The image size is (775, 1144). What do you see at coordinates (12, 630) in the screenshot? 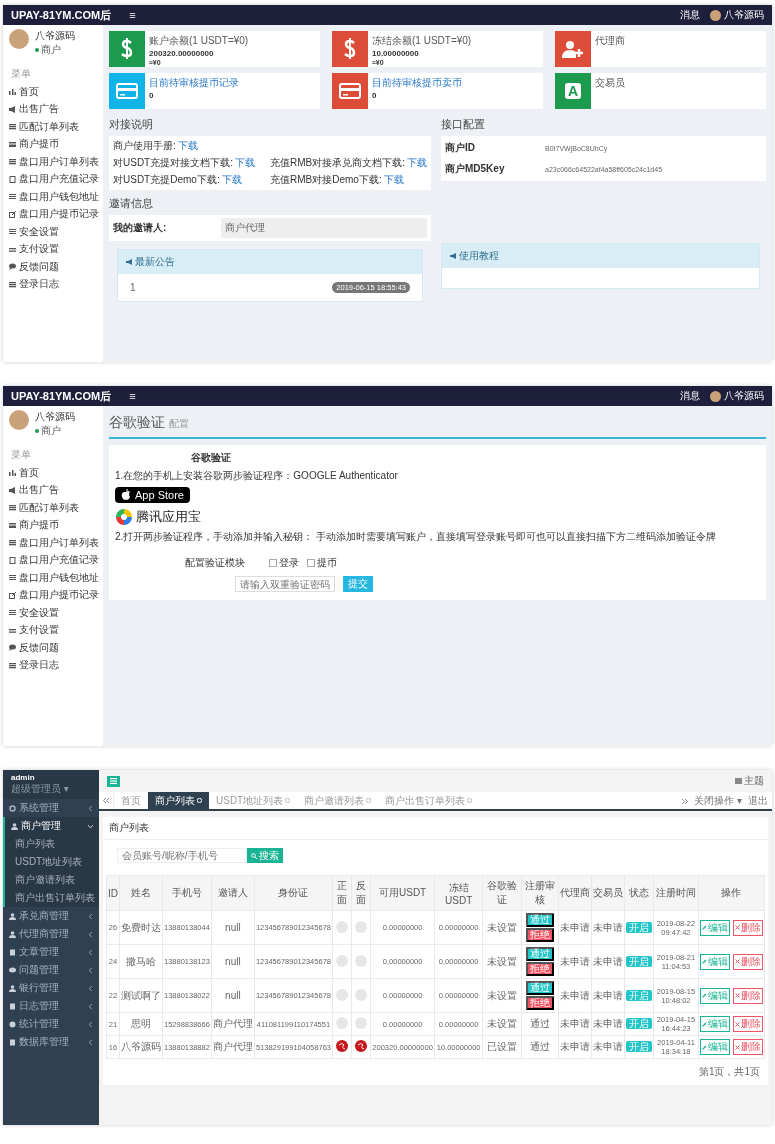
I see `lines-icon` at bounding box center [12, 630].